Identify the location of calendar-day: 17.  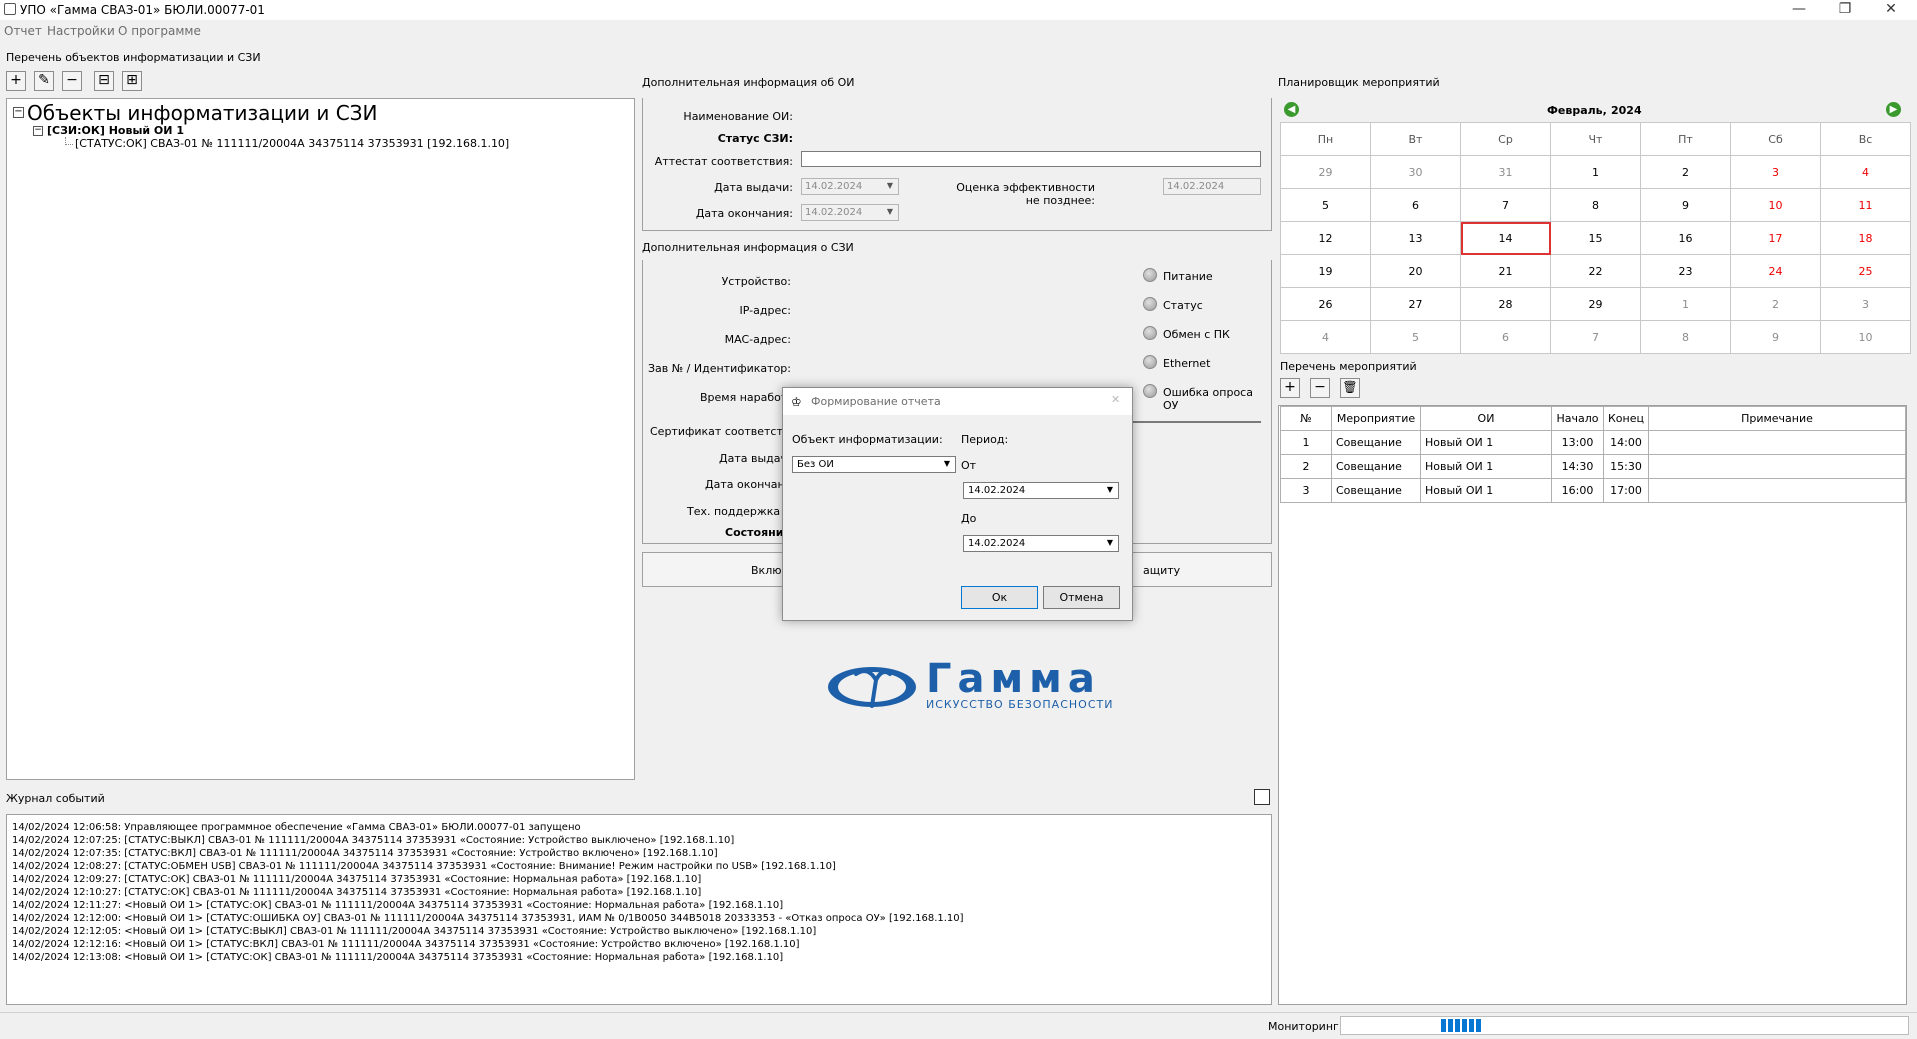
(1775, 238).